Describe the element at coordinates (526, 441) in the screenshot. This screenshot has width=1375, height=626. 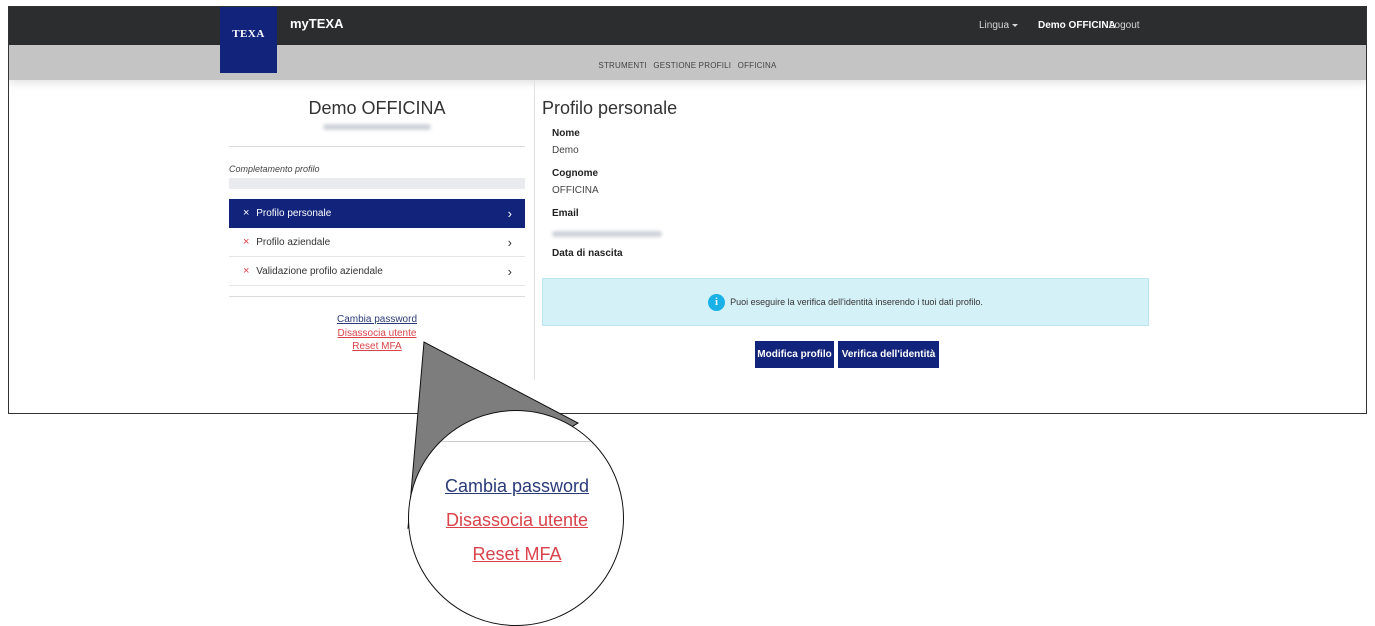
I see `divider` at that location.